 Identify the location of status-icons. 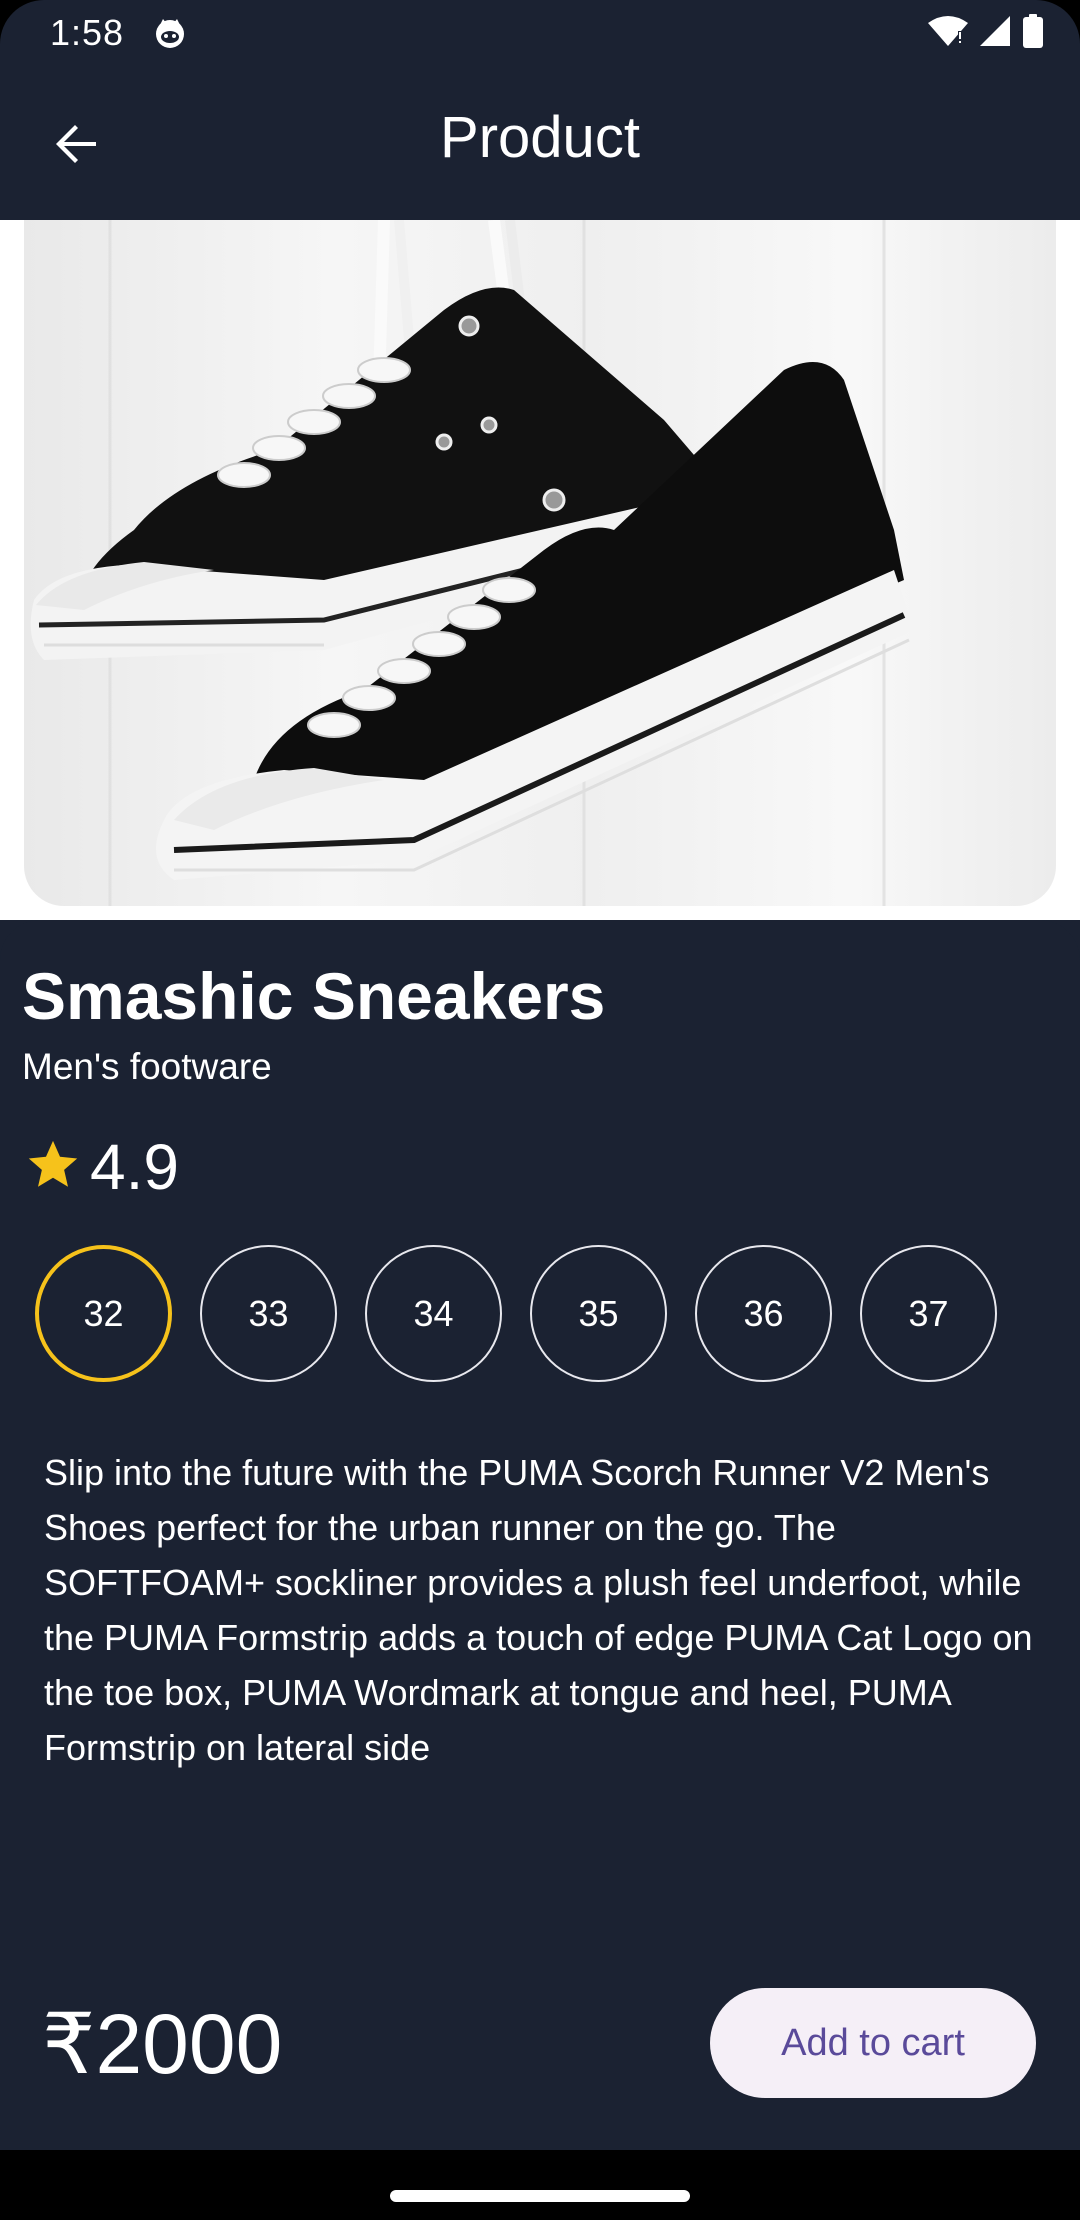
(986, 33).